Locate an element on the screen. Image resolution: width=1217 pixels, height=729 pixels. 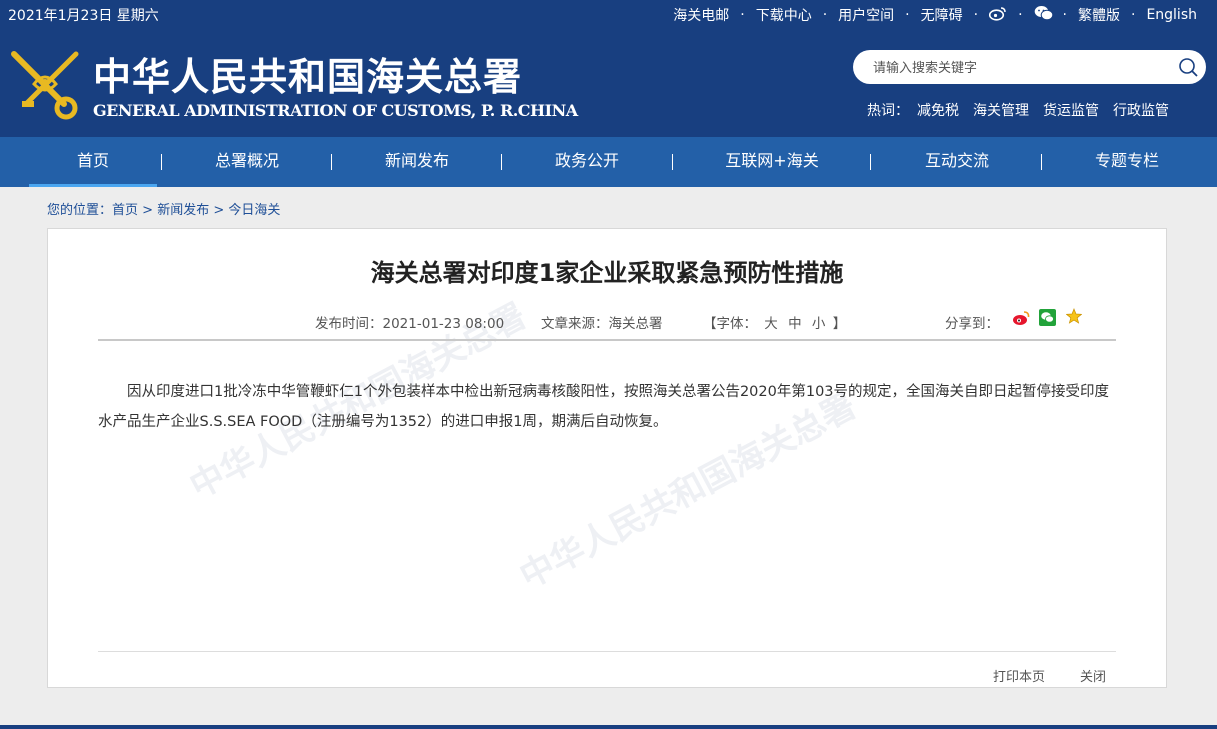
download-center-link: 下载中心 is located at coordinates (784, 15).